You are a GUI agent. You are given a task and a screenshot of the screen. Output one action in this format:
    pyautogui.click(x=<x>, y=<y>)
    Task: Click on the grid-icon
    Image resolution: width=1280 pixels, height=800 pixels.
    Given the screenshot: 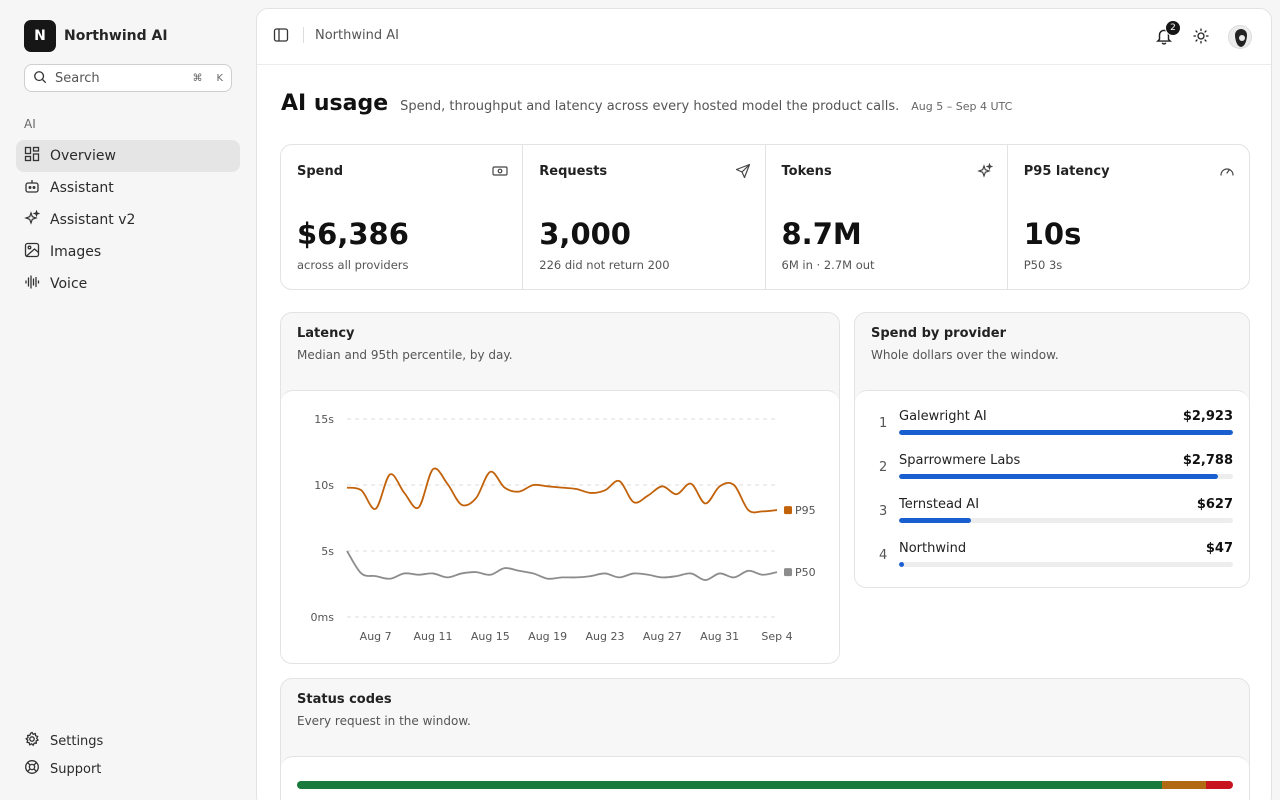 What is the action you would take?
    pyautogui.click(x=32, y=156)
    